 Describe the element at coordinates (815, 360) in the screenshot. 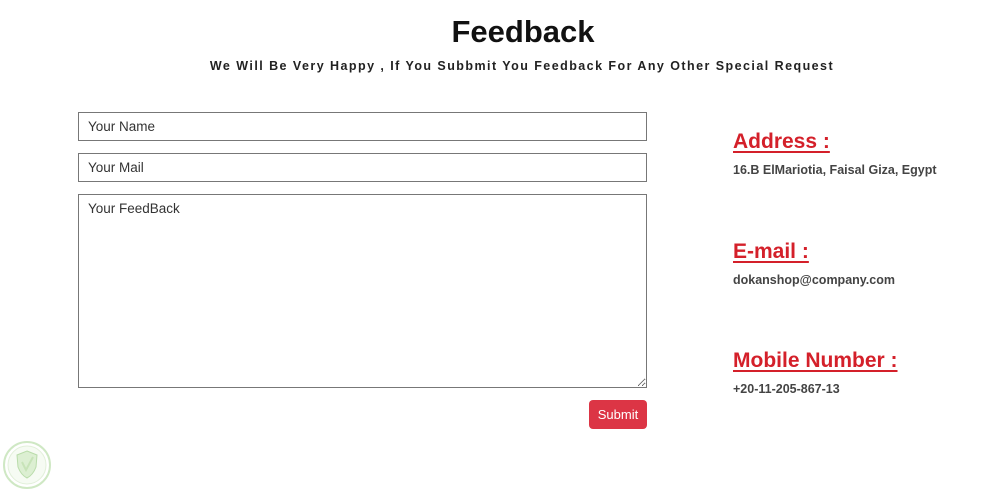

I see `mobile-heading: Mobile Number :` at that location.